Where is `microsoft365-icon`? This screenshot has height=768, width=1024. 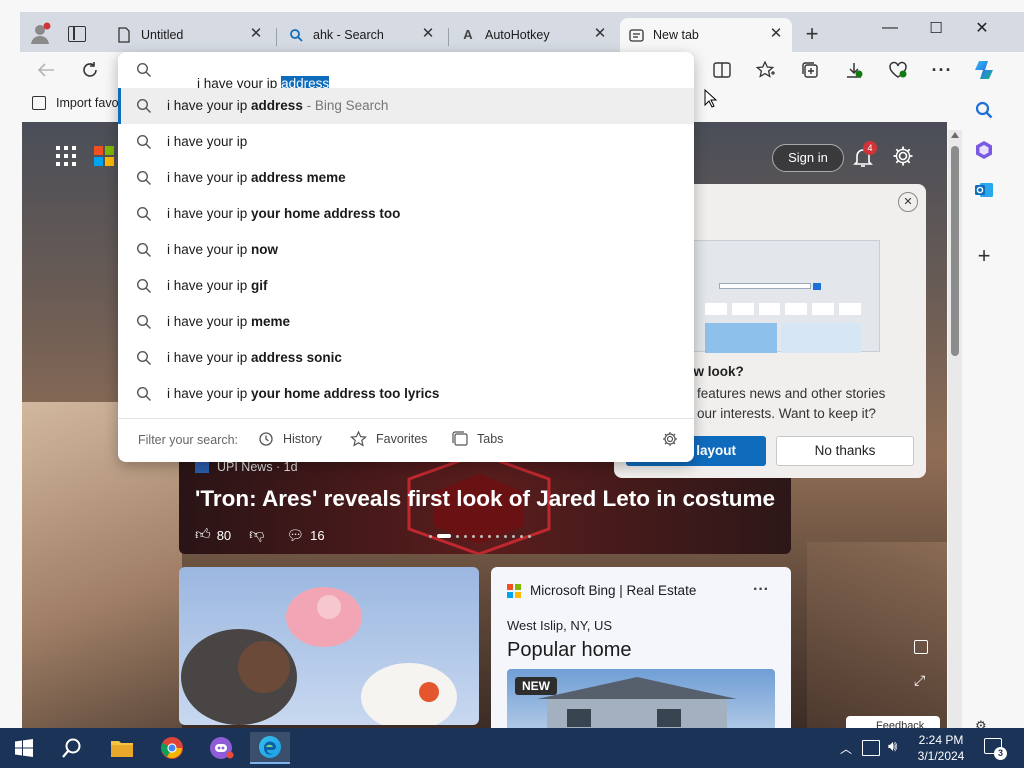 microsoft365-icon is located at coordinates (984, 150).